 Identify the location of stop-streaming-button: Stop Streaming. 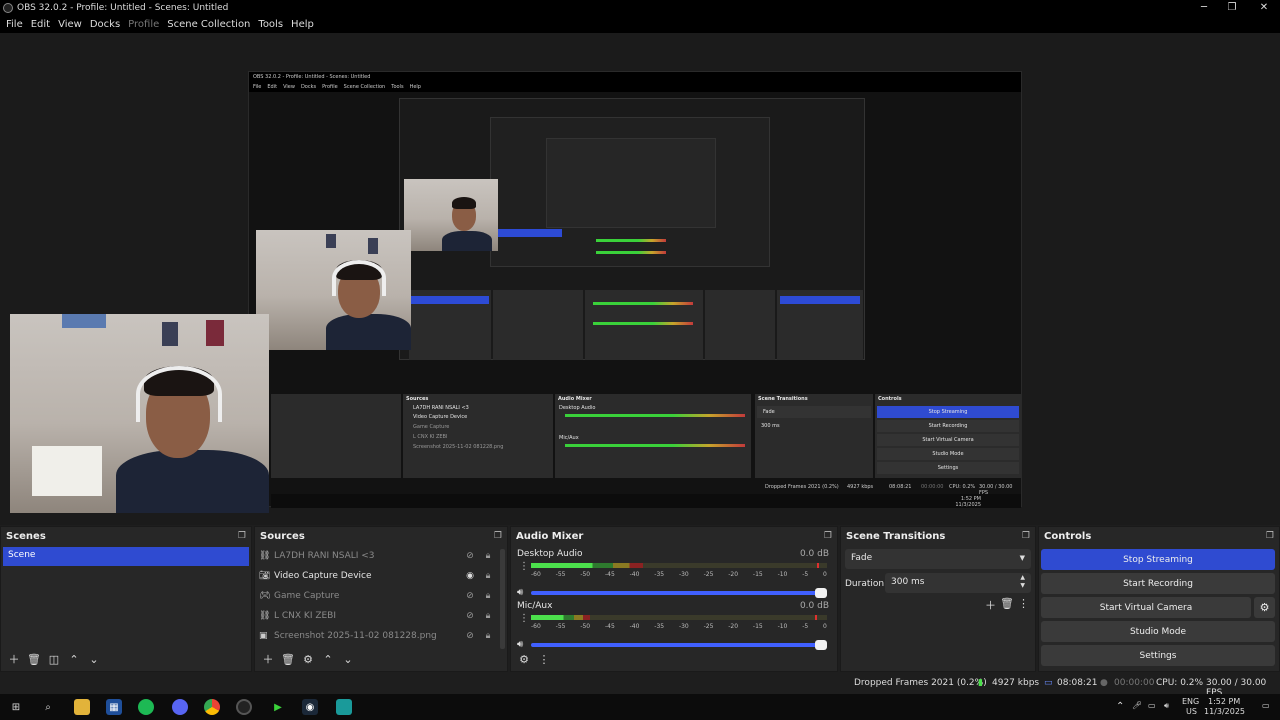
(1158, 559).